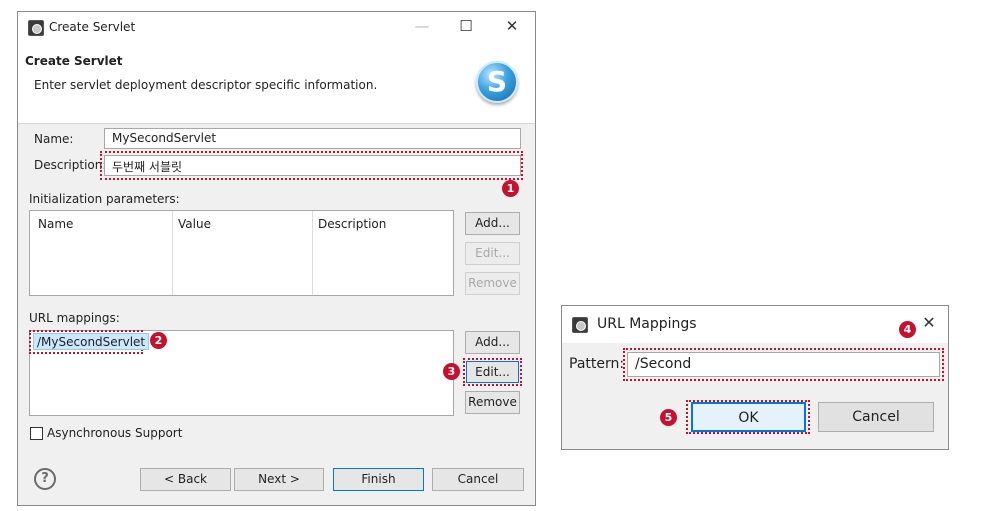  What do you see at coordinates (466, 26) in the screenshot?
I see `maximize-icon: ☐` at bounding box center [466, 26].